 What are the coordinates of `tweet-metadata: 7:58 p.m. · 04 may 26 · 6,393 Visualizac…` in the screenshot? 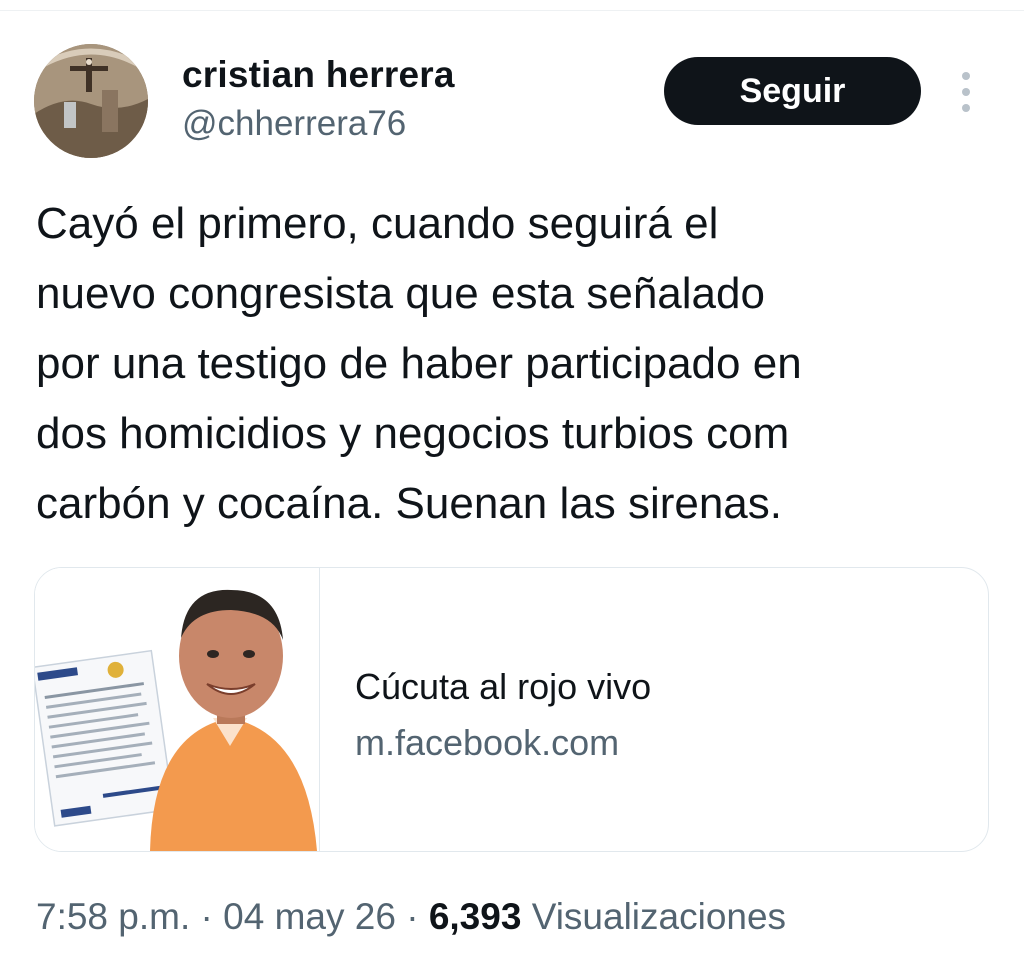 It's located at (411, 917).